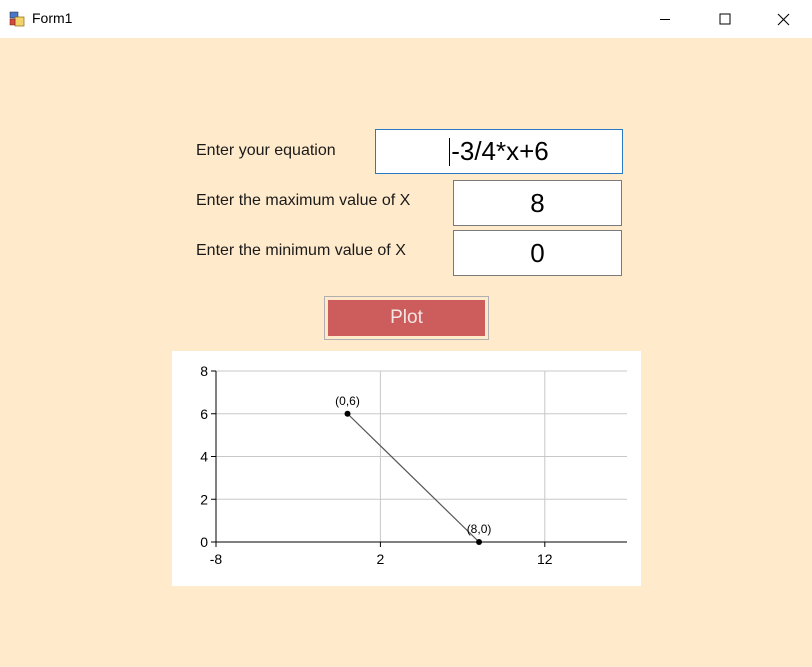 This screenshot has width=812, height=667. What do you see at coordinates (204, 542) in the screenshot?
I see `y-tick-label: 0` at bounding box center [204, 542].